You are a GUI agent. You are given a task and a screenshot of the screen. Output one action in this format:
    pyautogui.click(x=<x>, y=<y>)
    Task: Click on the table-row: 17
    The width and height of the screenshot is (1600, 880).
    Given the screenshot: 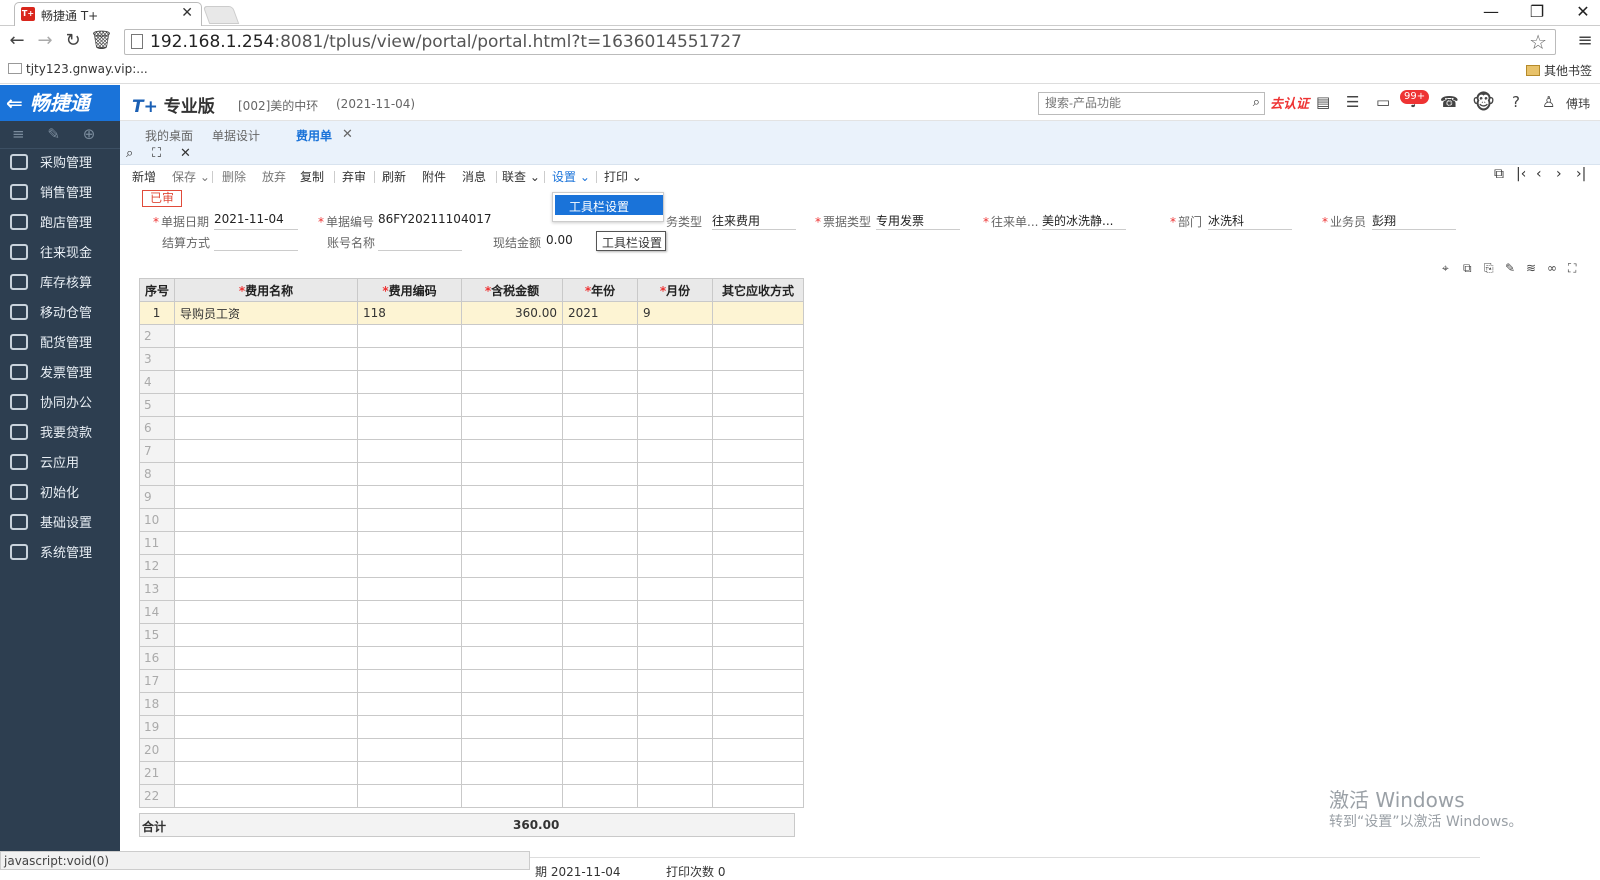 What is the action you would take?
    pyautogui.click(x=471, y=681)
    